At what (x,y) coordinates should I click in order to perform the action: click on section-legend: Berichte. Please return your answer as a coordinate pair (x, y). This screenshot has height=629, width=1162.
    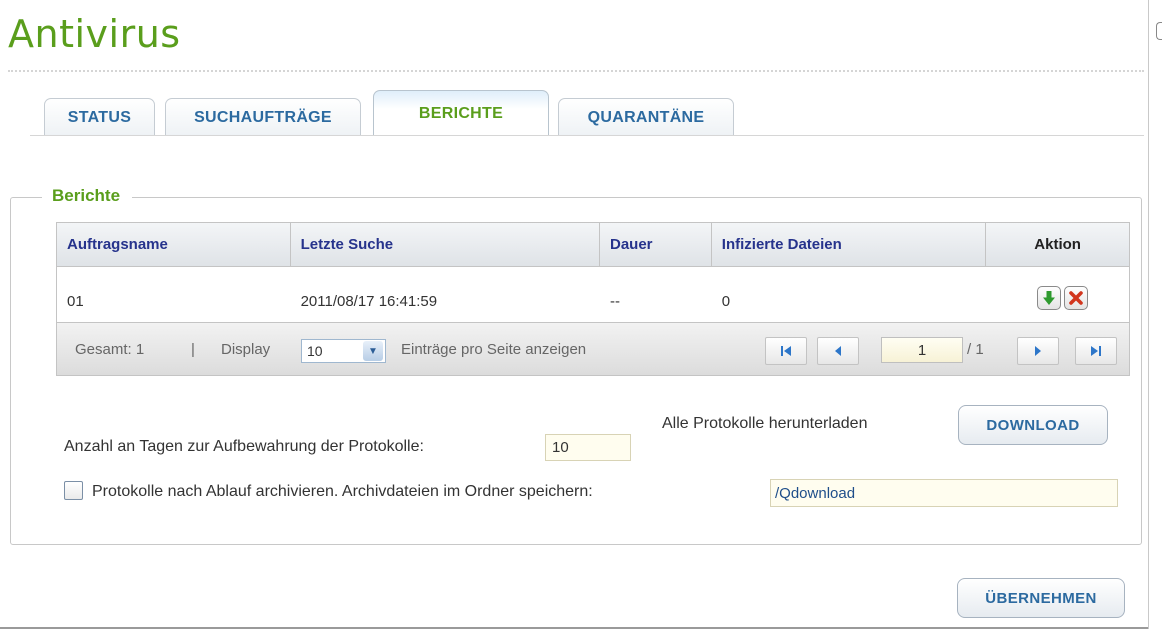
    Looking at the image, I should click on (87, 196).